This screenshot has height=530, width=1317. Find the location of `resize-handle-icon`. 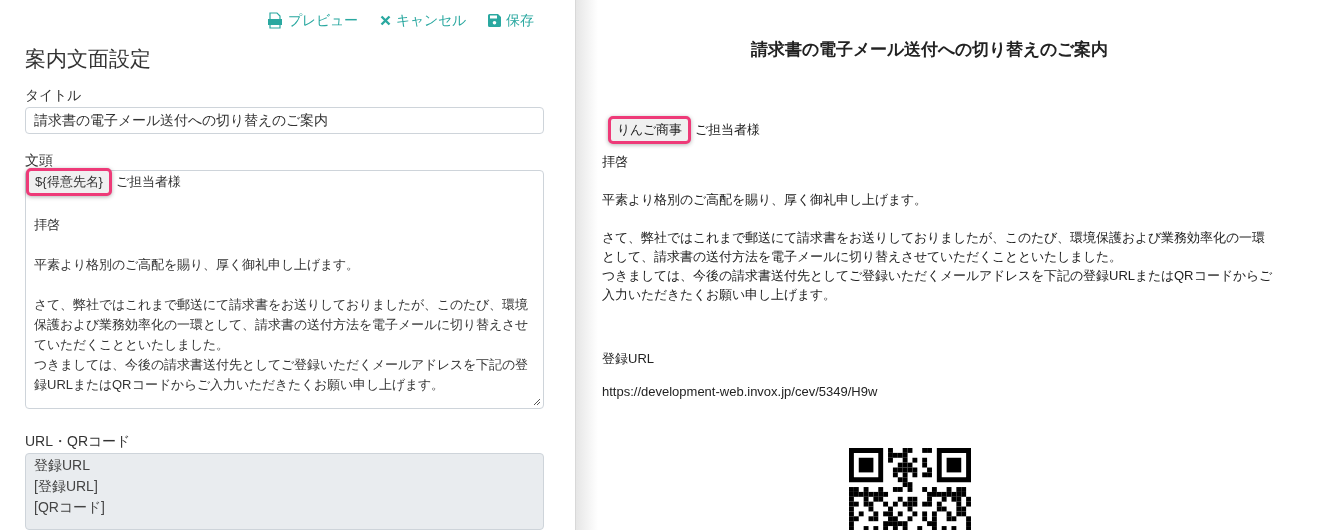

resize-handle-icon is located at coordinates (536, 402).